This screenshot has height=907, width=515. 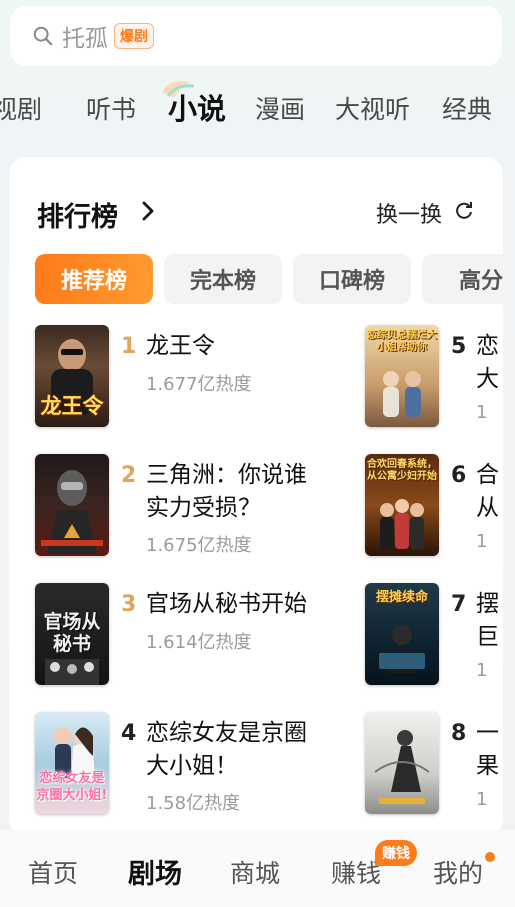 I want to click on notification-dot, so click(x=490, y=857).